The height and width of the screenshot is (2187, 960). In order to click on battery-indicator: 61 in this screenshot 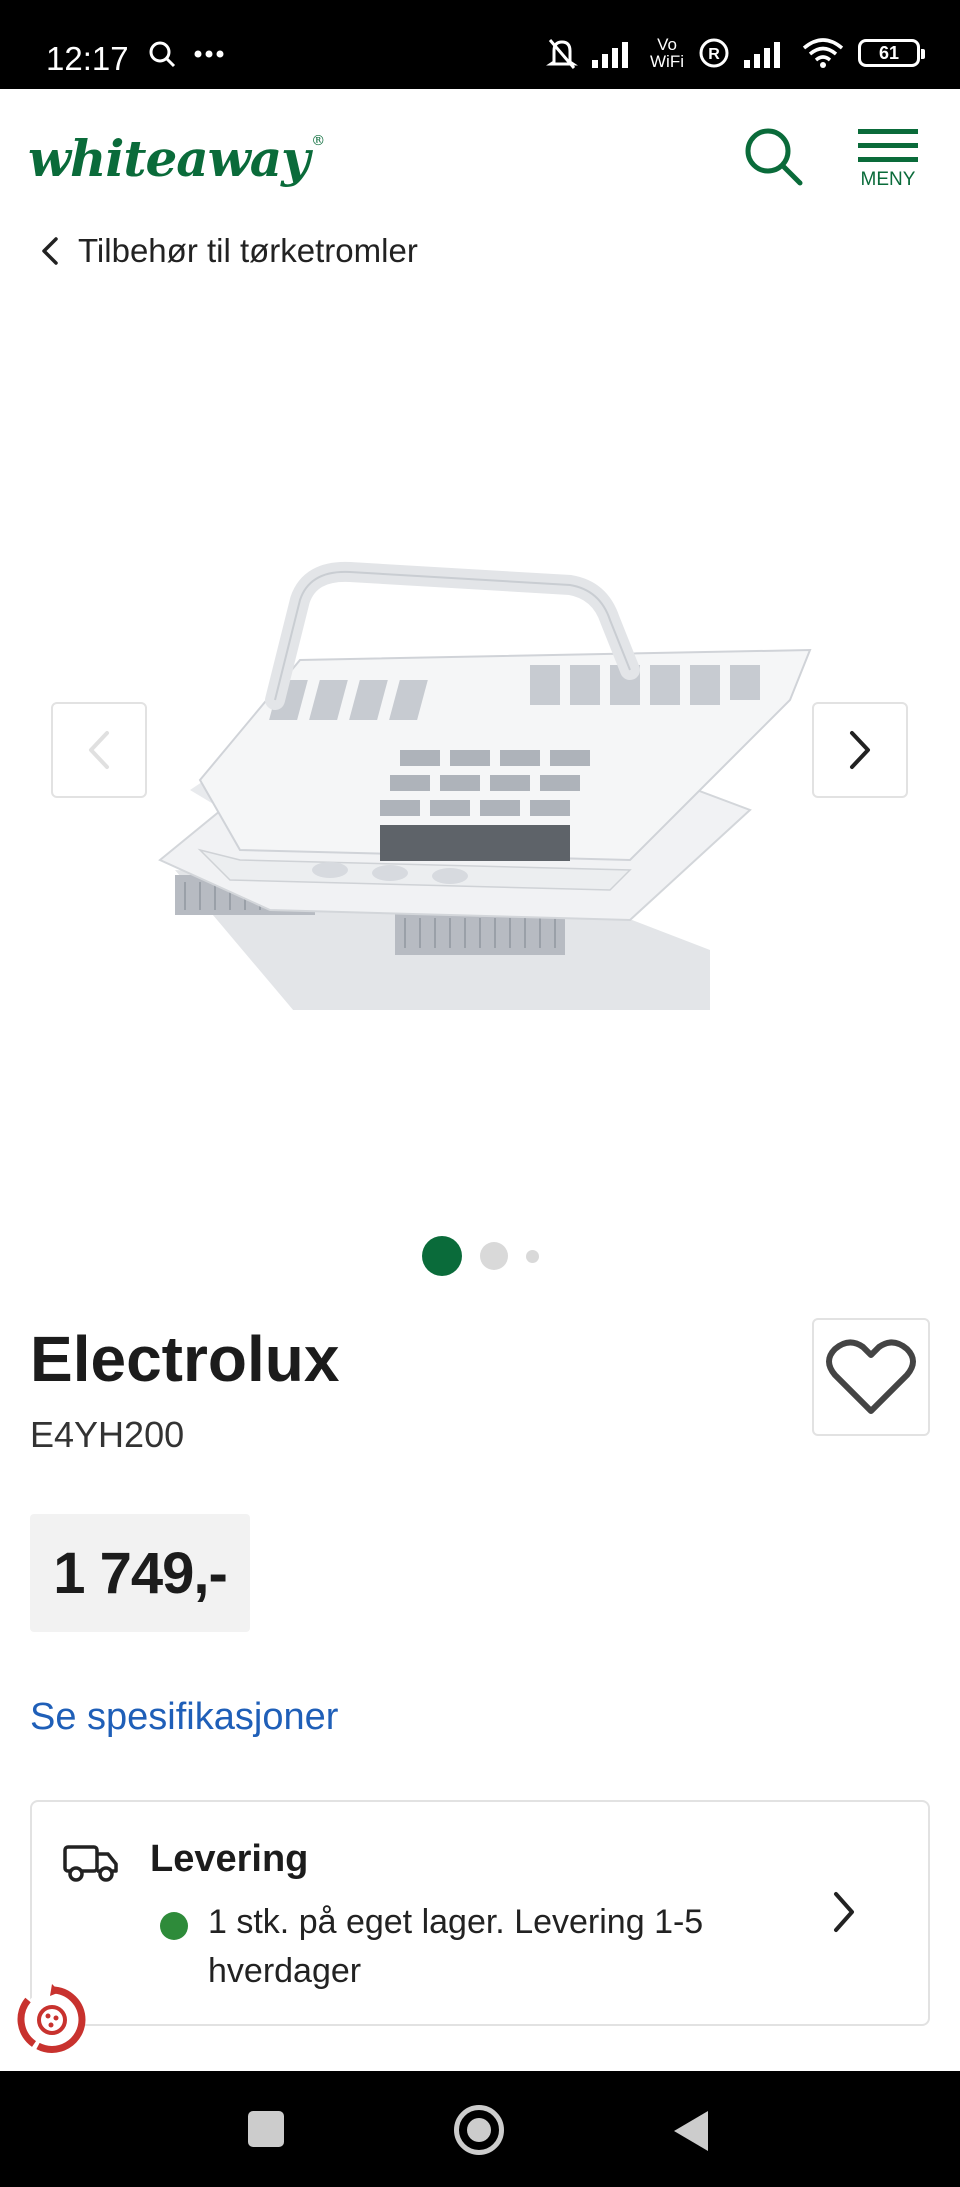, I will do `click(891, 53)`.